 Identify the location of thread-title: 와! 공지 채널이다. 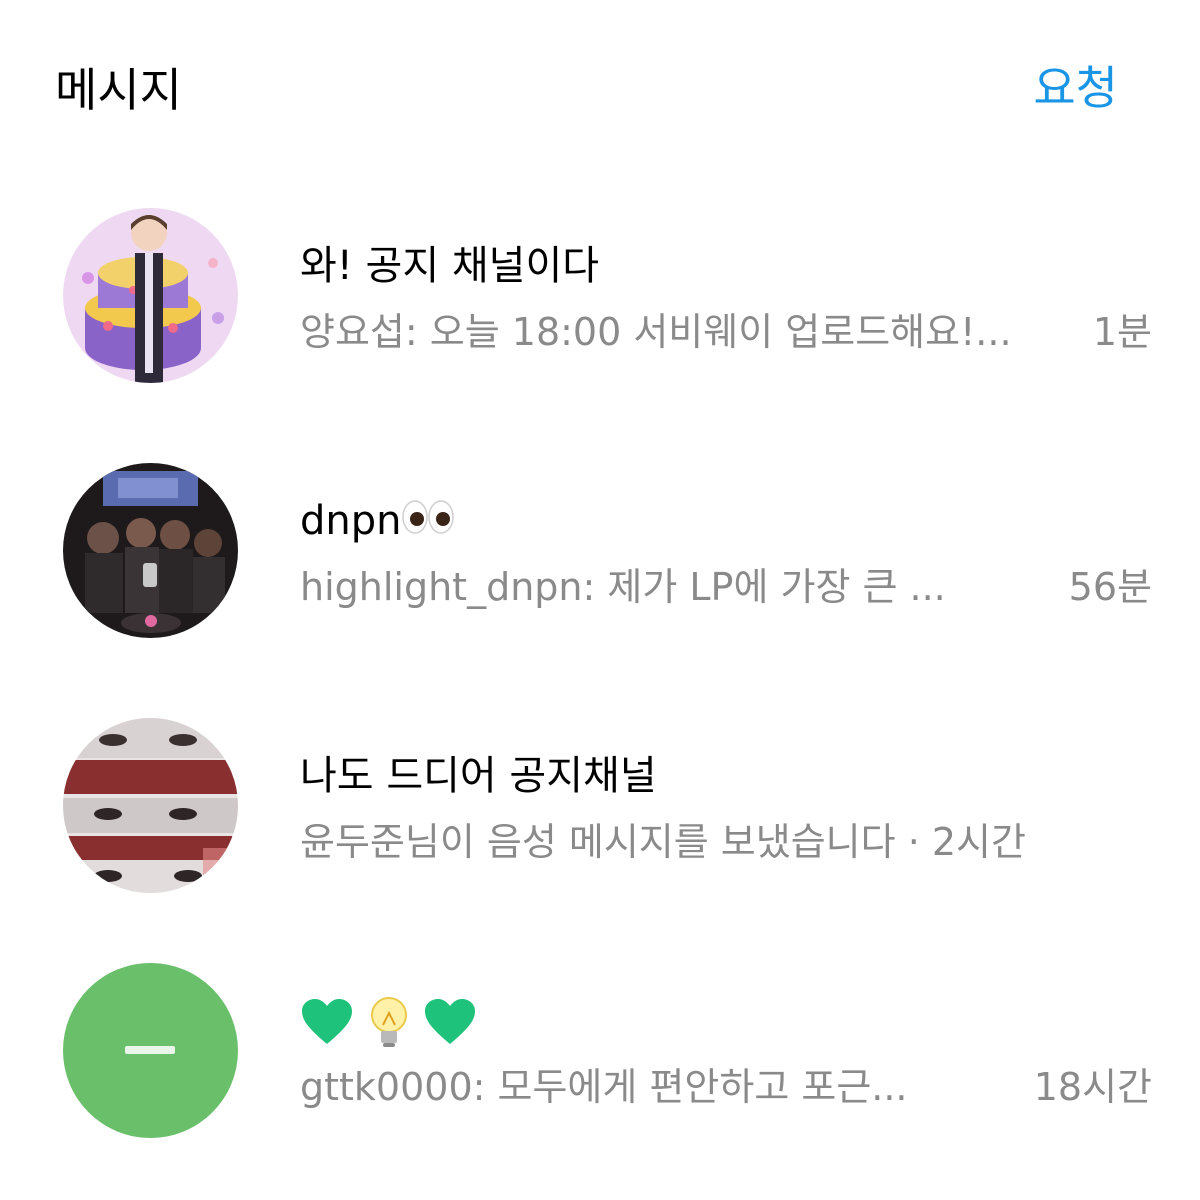
(450, 266).